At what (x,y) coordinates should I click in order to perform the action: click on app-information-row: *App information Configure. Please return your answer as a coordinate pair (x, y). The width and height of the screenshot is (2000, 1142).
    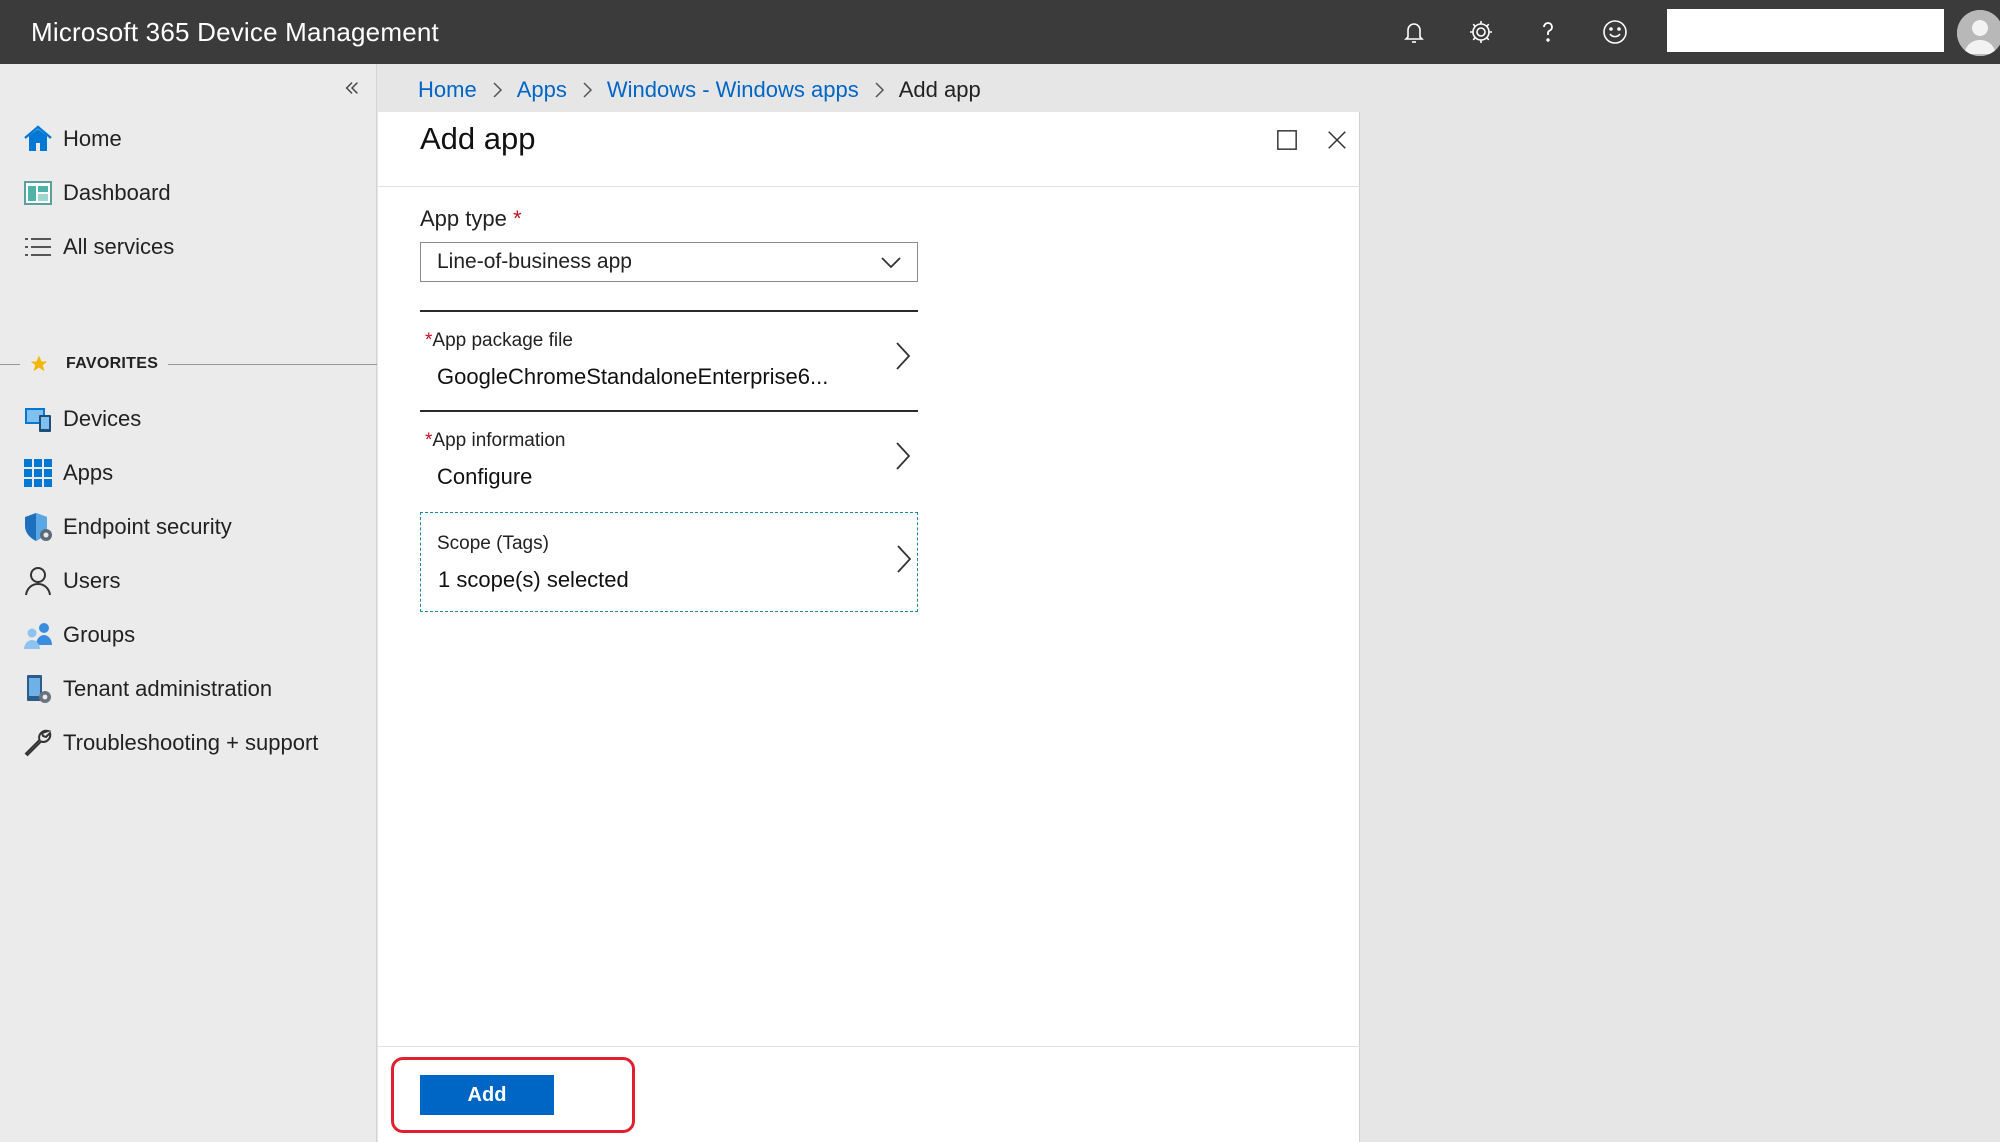
    Looking at the image, I should click on (669, 460).